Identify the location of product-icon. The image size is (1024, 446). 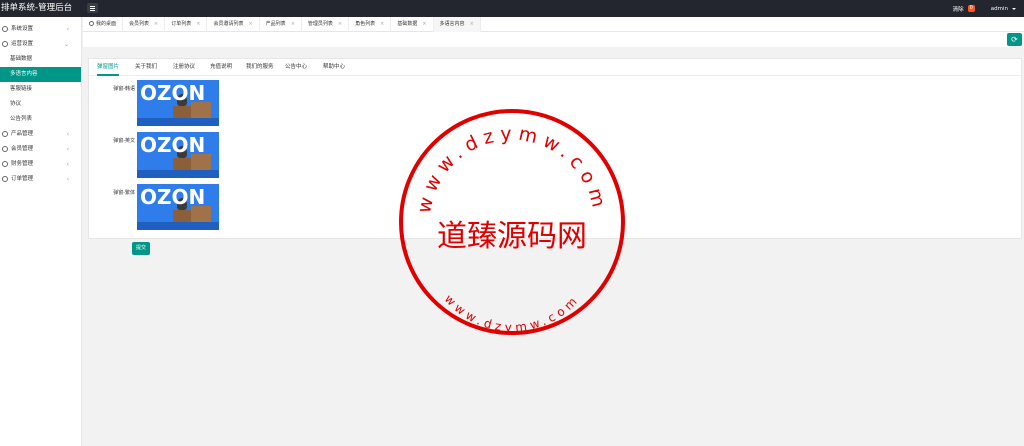
(5, 134).